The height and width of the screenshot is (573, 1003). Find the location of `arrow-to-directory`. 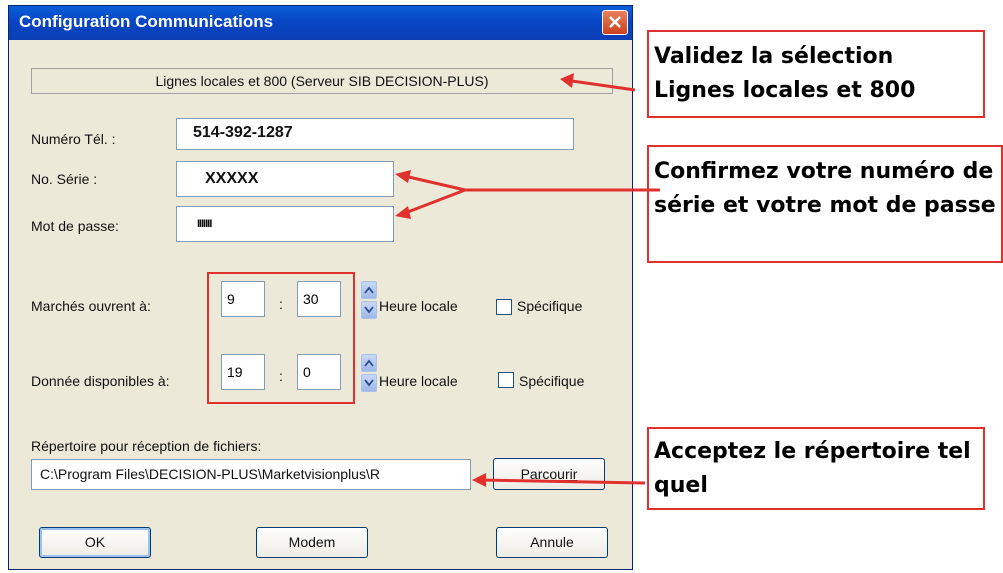

arrow-to-directory is located at coordinates (561, 481).